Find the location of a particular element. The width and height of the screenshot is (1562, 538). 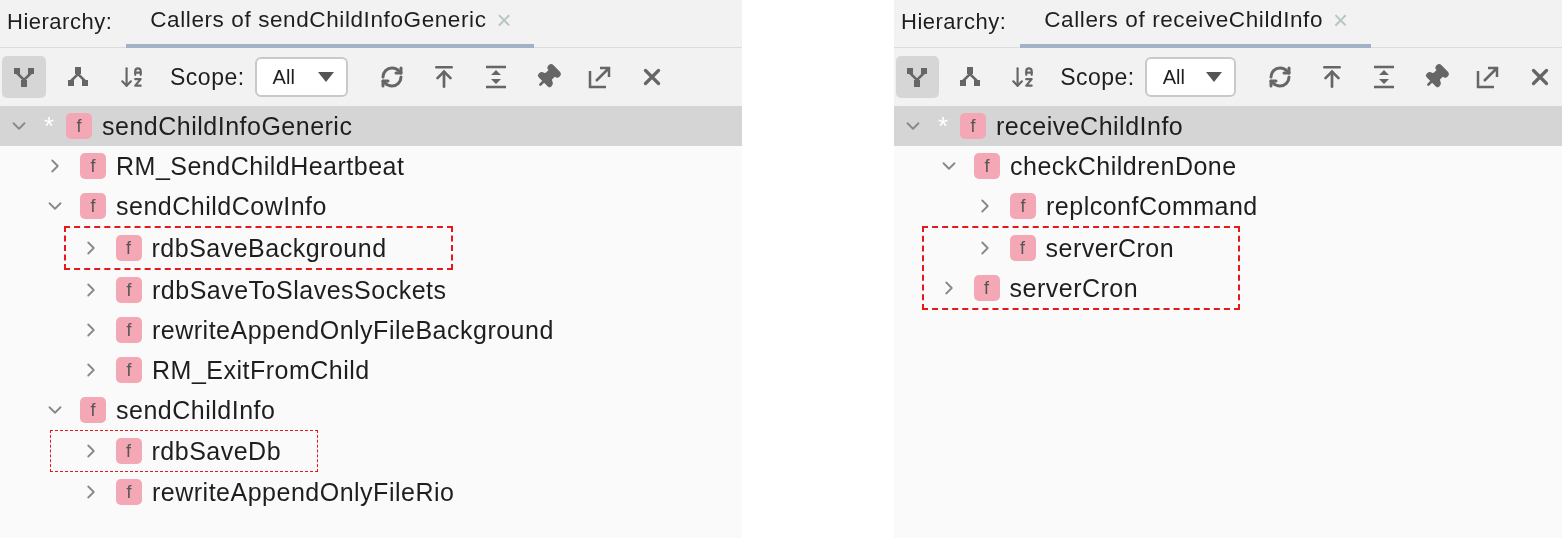

tree-item: f rdbSaveToSlavesSockets is located at coordinates (371, 290).